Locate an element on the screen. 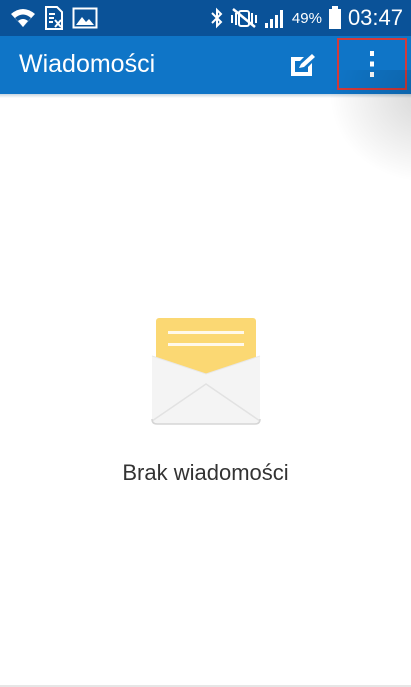  status-bar-left is located at coordinates (58, 18).